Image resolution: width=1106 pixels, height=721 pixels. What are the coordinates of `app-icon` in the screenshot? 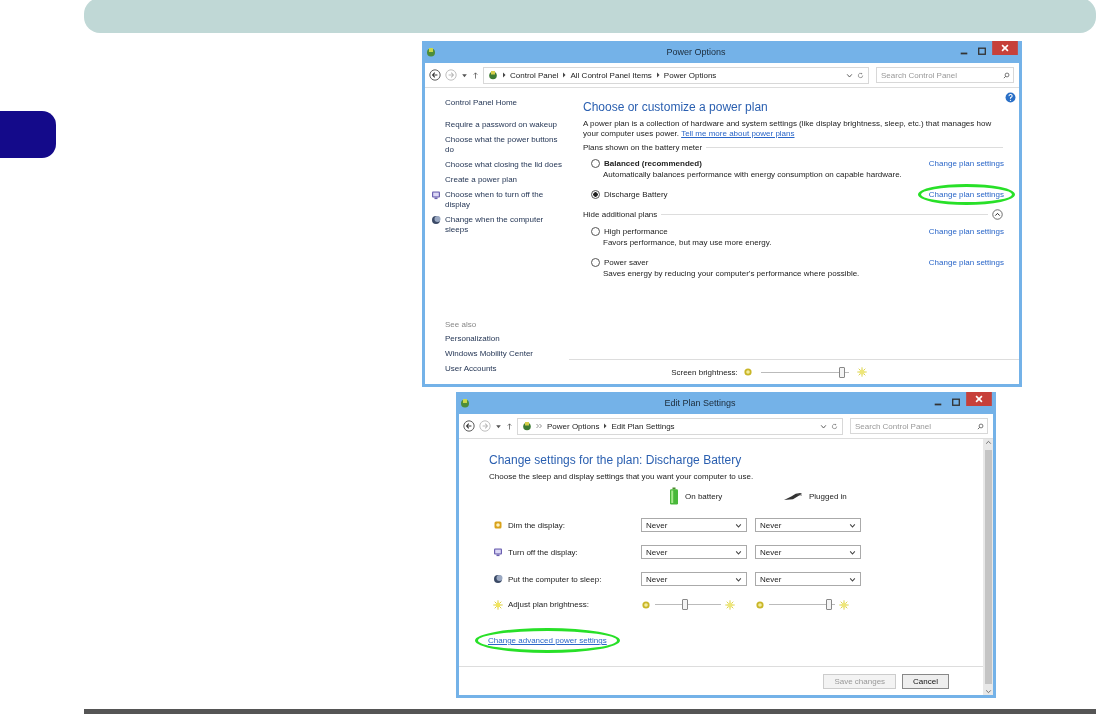 It's located at (431, 52).